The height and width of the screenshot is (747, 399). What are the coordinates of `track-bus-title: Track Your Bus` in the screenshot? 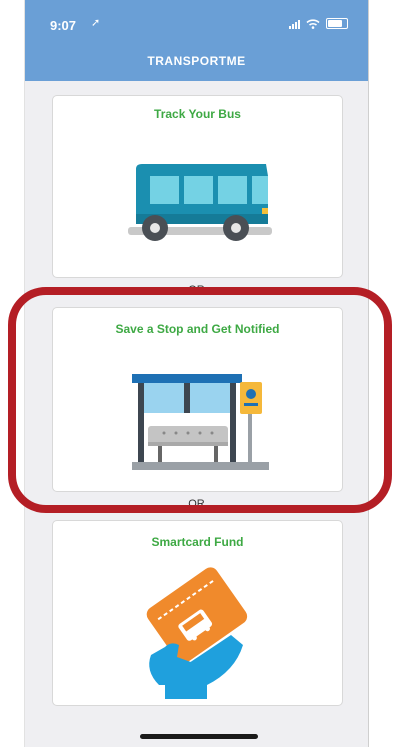 It's located at (197, 114).